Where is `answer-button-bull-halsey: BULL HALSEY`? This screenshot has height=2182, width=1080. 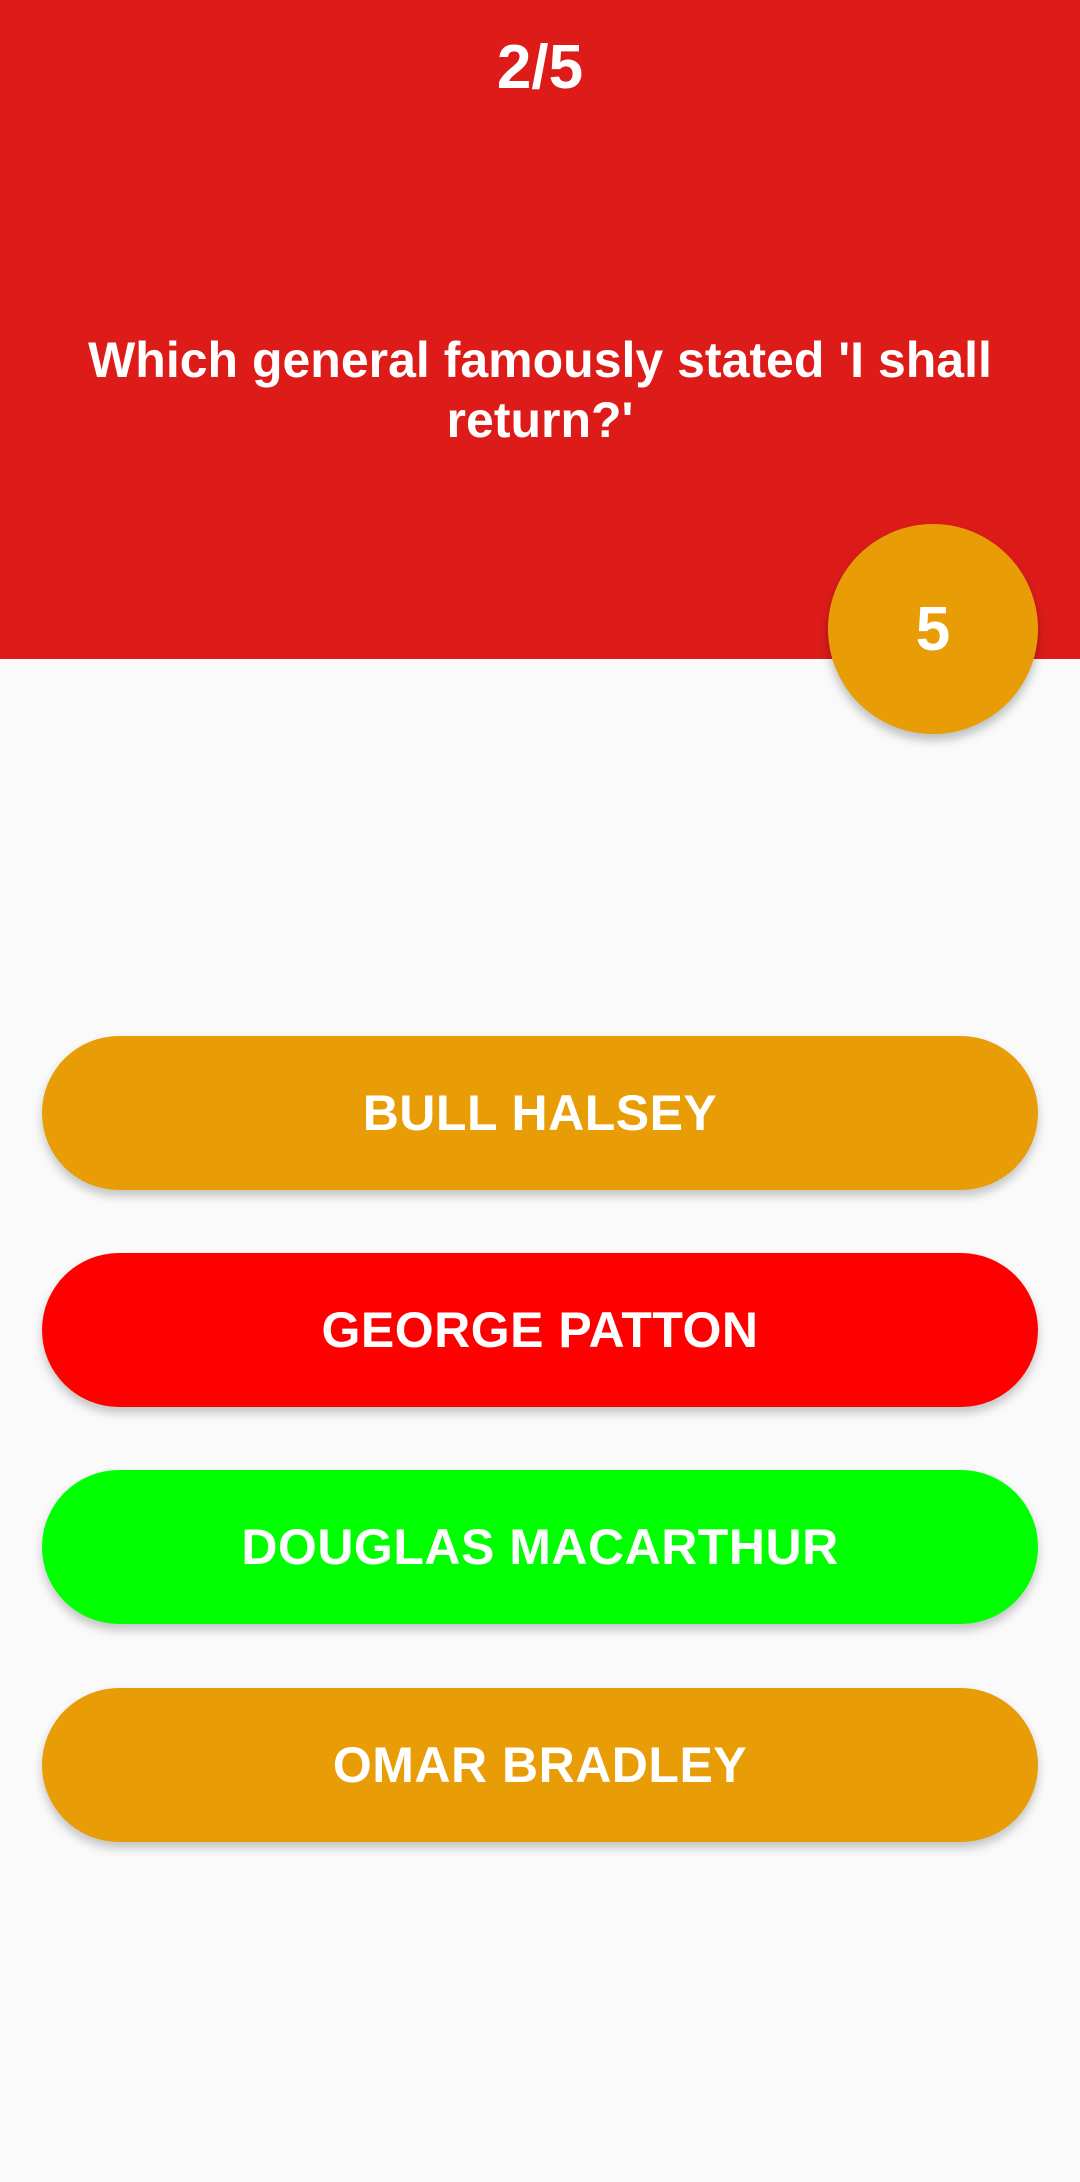 answer-button-bull-halsey: BULL HALSEY is located at coordinates (540, 1113).